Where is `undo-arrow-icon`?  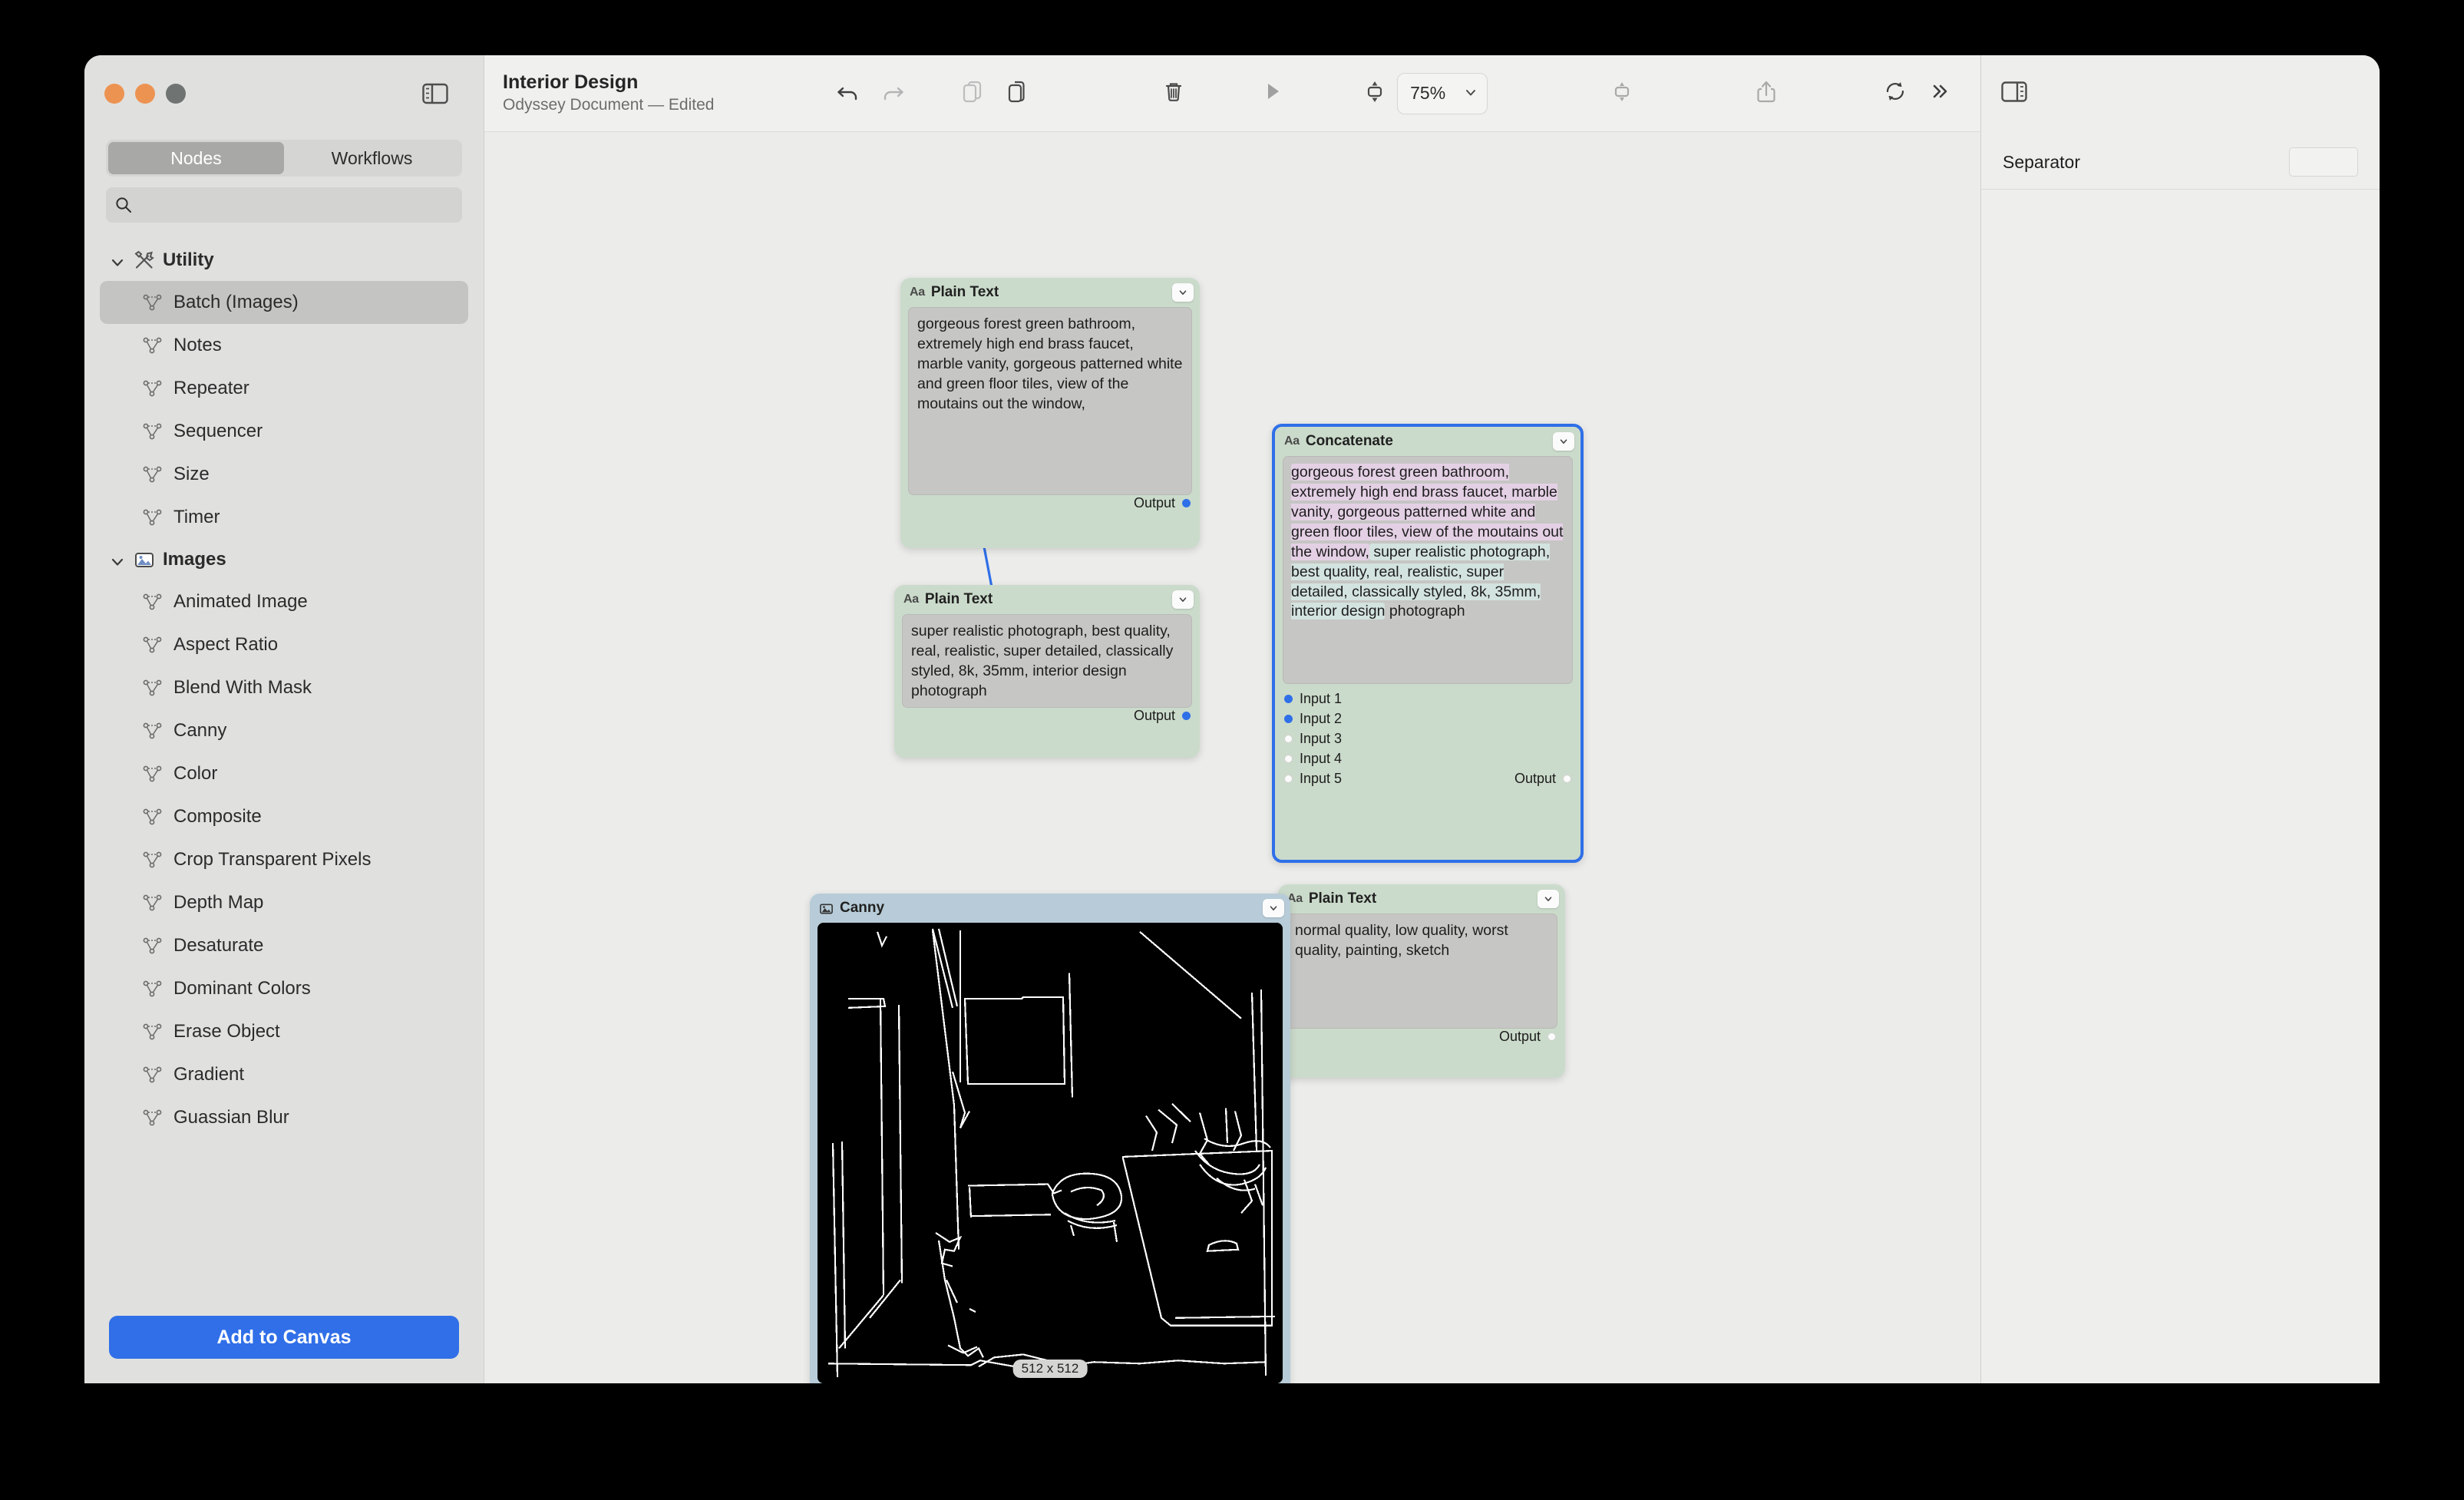
undo-arrow-icon is located at coordinates (848, 93).